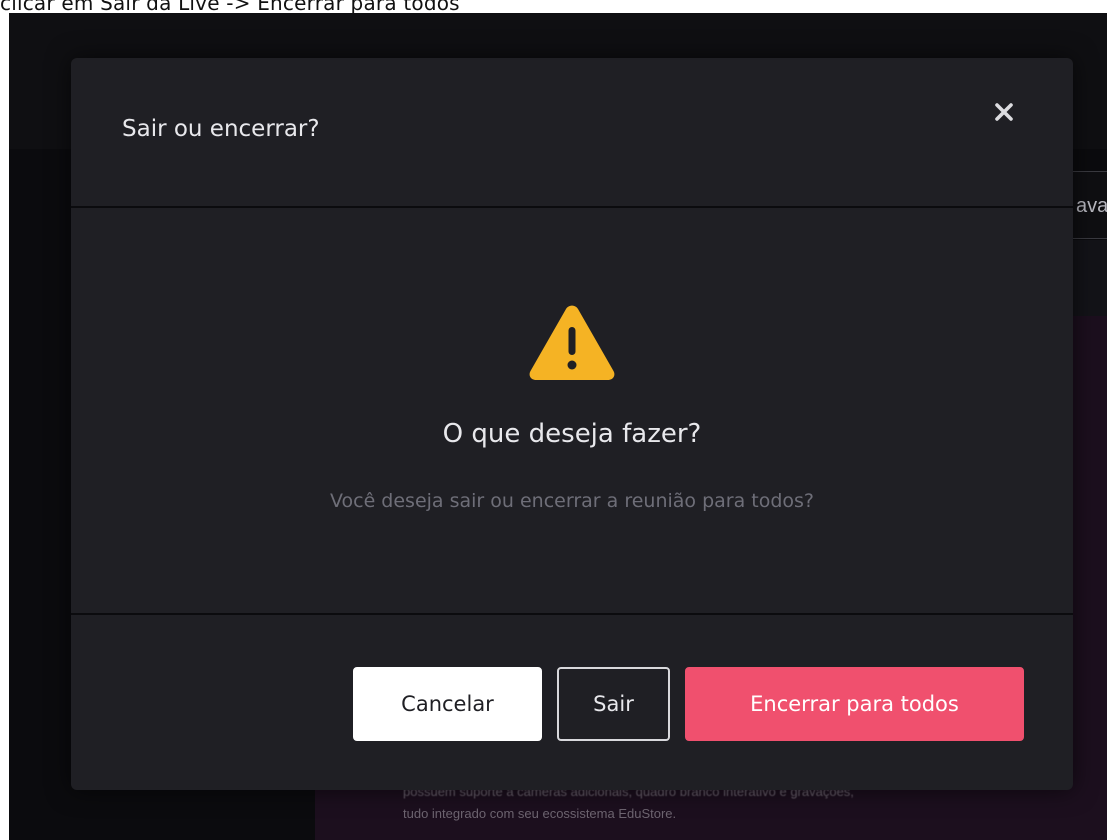 The image size is (1107, 840). What do you see at coordinates (1088, 278) in the screenshot?
I see `background-strip` at bounding box center [1088, 278].